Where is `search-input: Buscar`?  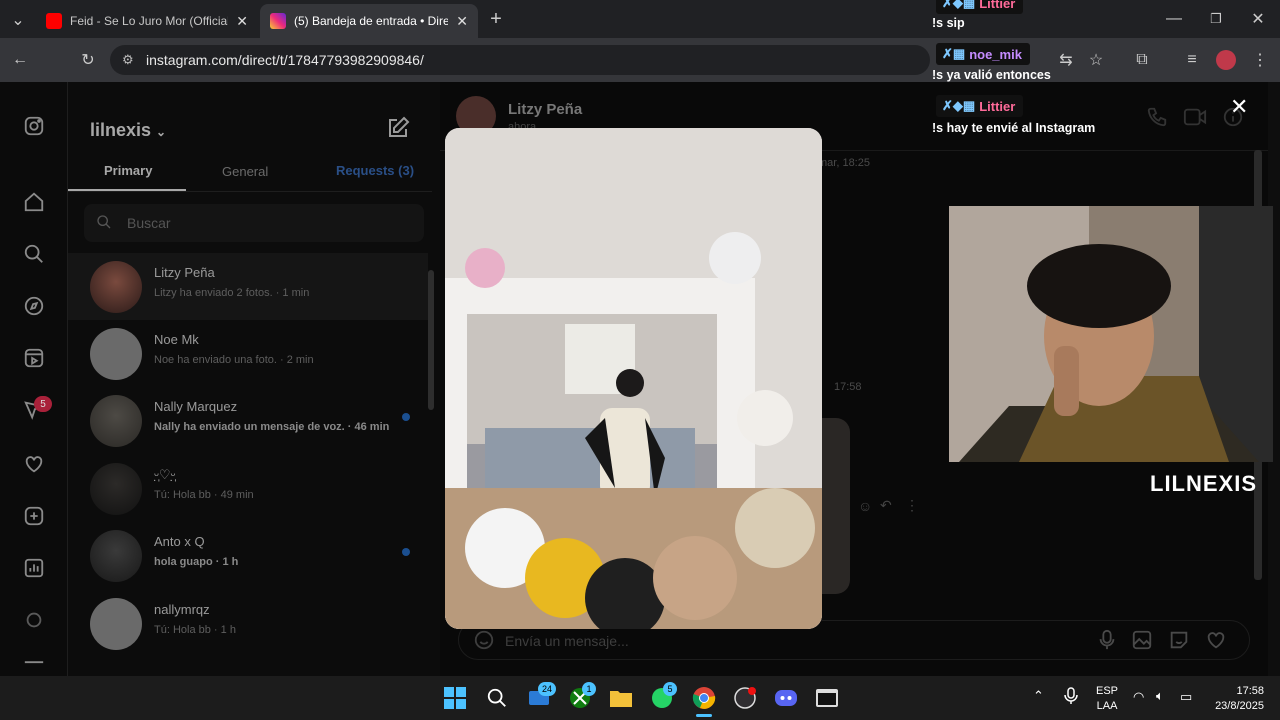
search-input: Buscar is located at coordinates (254, 223).